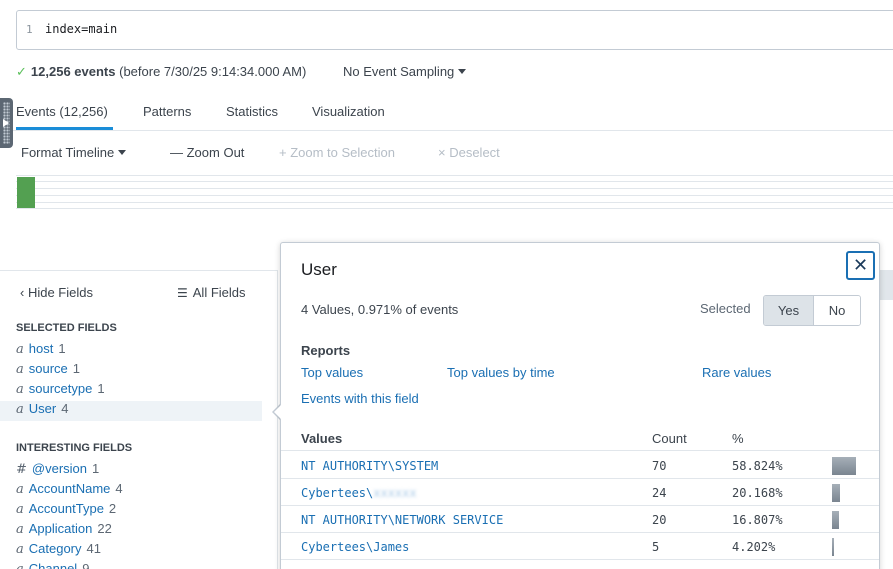 This screenshot has height=569, width=893. I want to click on top-values-by-time-link: Top values by time, so click(501, 372).